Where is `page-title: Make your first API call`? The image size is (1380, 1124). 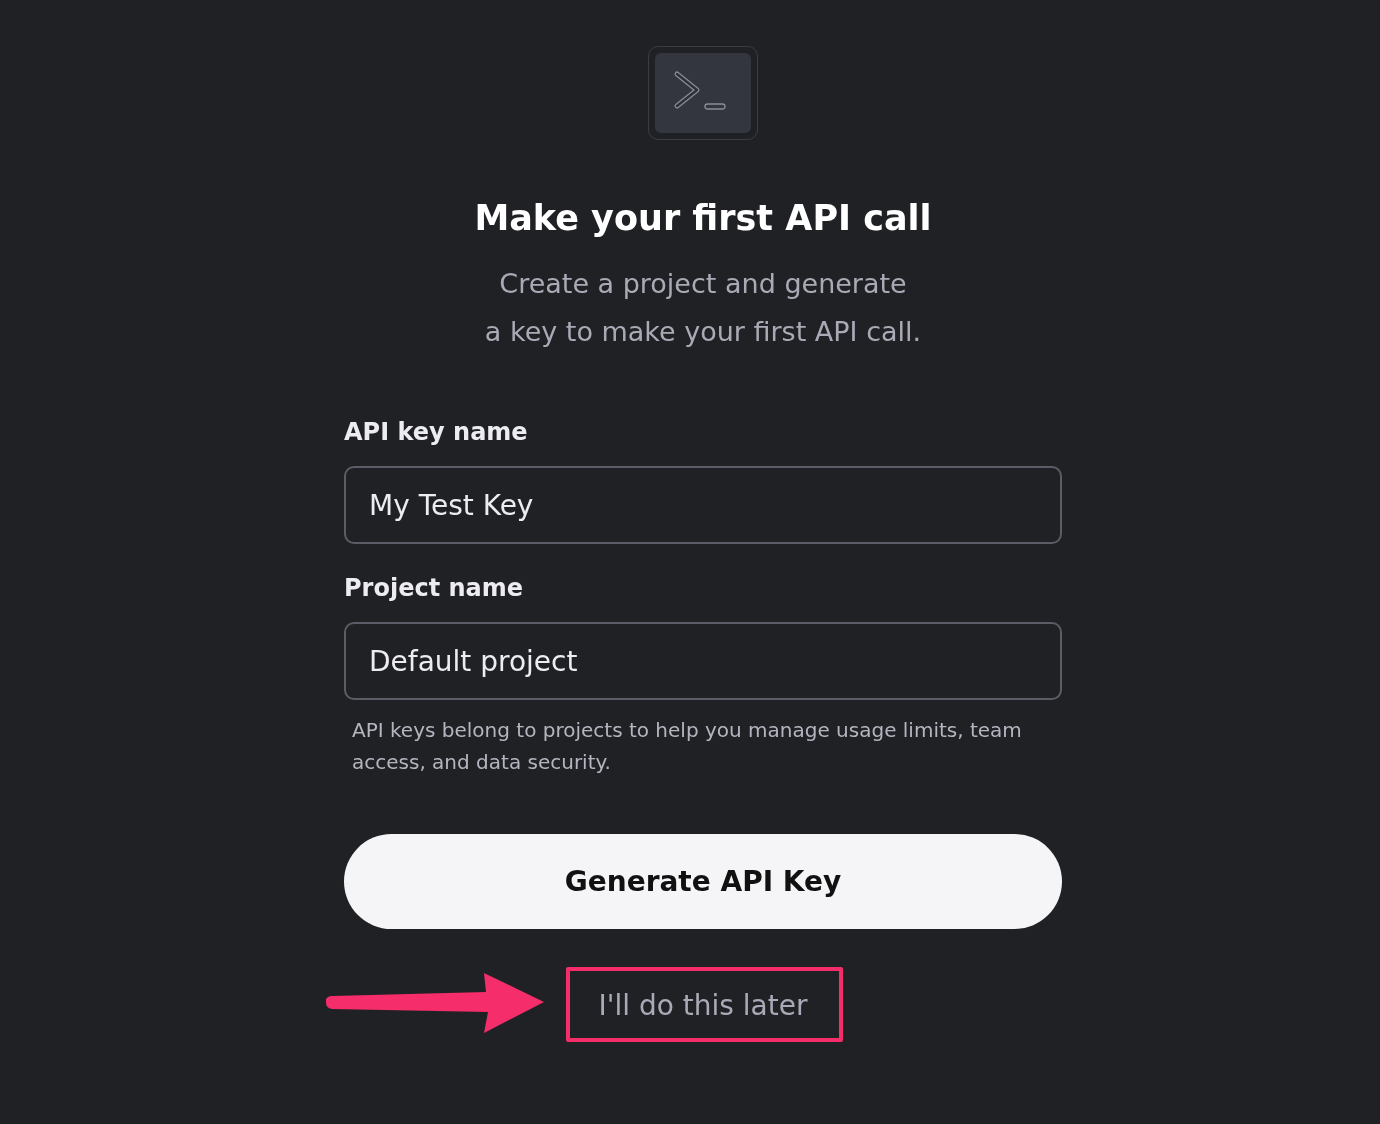
page-title: Make your first API call is located at coordinates (703, 218).